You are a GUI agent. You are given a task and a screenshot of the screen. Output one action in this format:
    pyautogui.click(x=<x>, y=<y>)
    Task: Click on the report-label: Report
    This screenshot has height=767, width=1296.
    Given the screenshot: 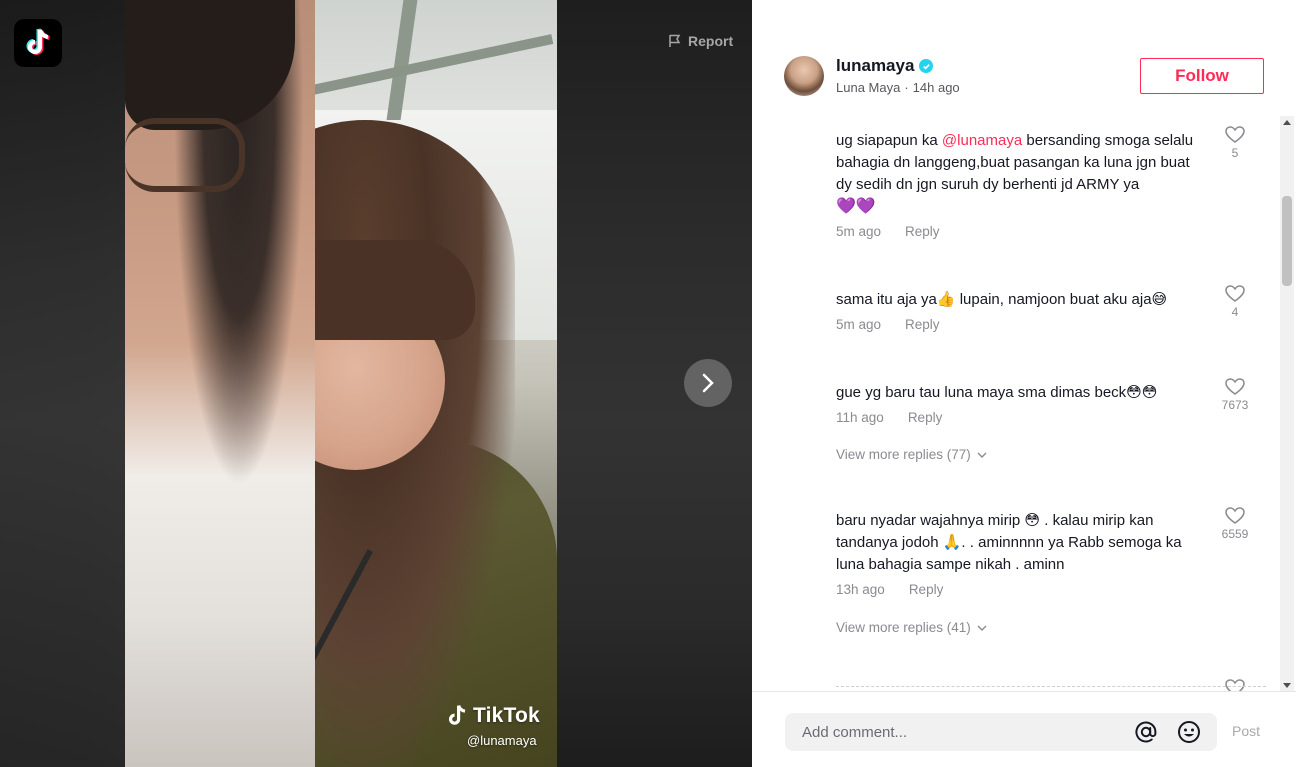 What is the action you would take?
    pyautogui.click(x=711, y=41)
    